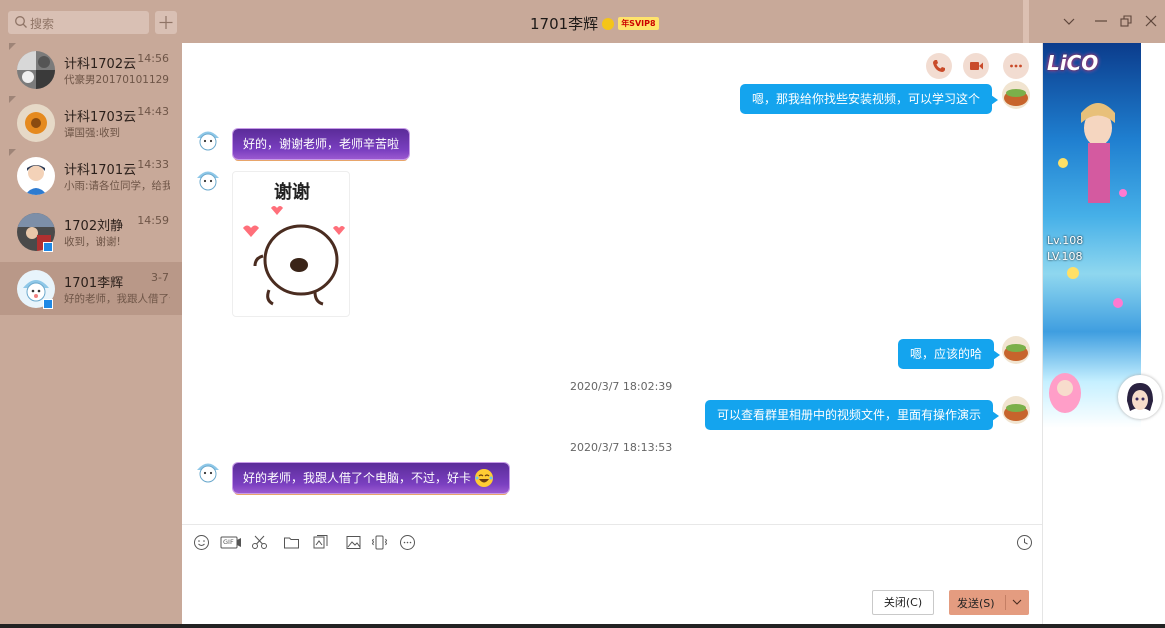  I want to click on window-controls, so click(1103, 21).